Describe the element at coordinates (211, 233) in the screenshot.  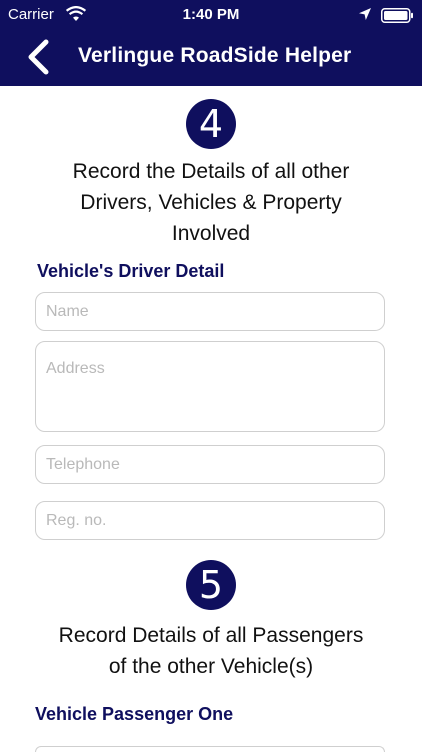
I see `step-4-line-3: Involved` at that location.